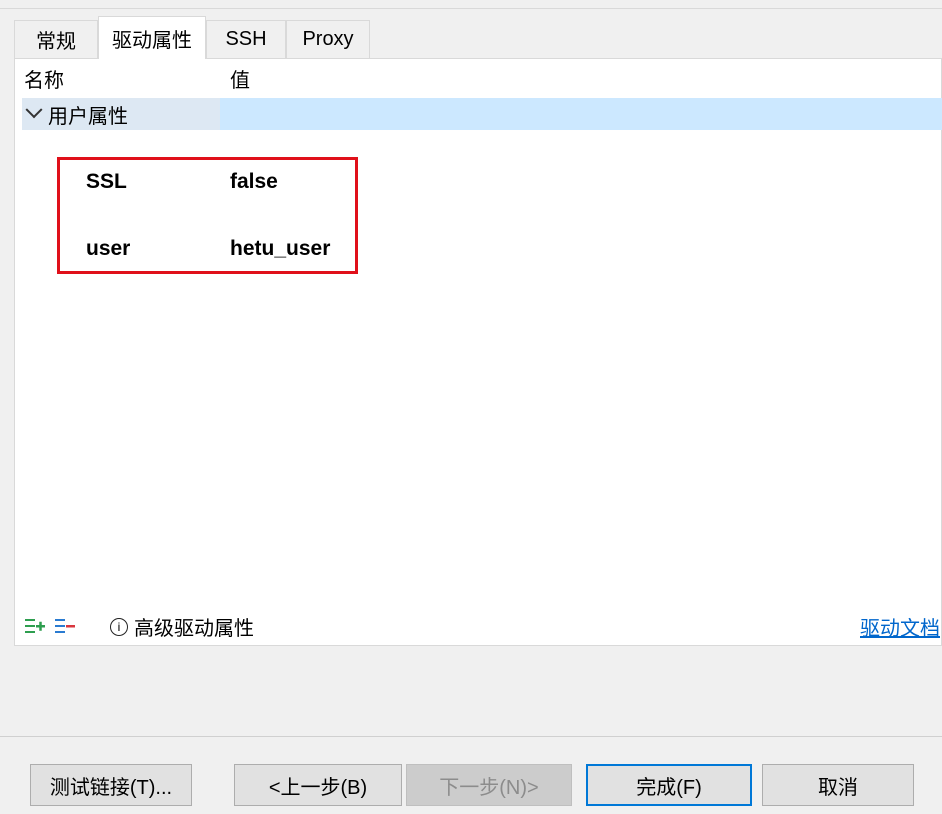  What do you see at coordinates (318, 785) in the screenshot?
I see `back-button: <上一步(B)` at bounding box center [318, 785].